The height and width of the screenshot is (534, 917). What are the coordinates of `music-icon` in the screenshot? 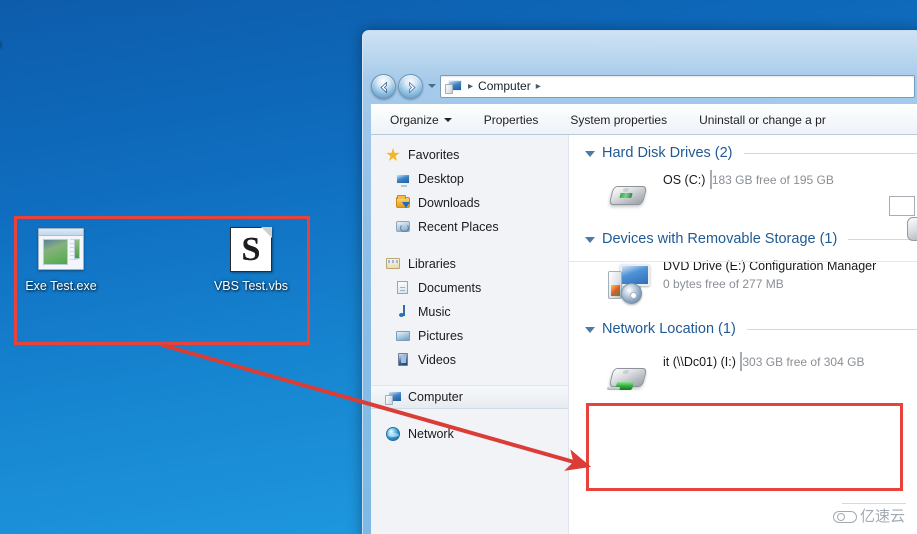 It's located at (403, 312).